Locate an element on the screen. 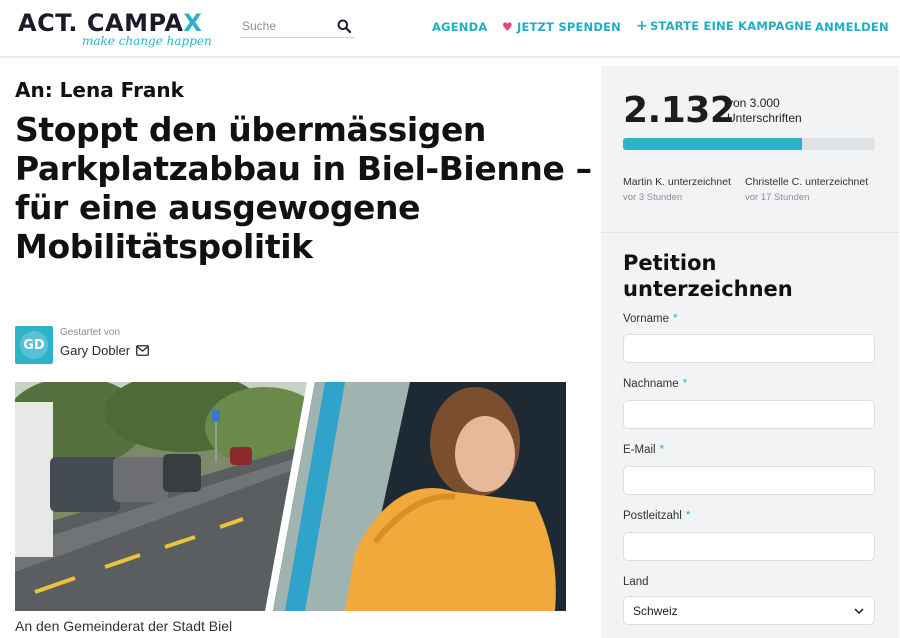  search-box is located at coordinates (297, 26).